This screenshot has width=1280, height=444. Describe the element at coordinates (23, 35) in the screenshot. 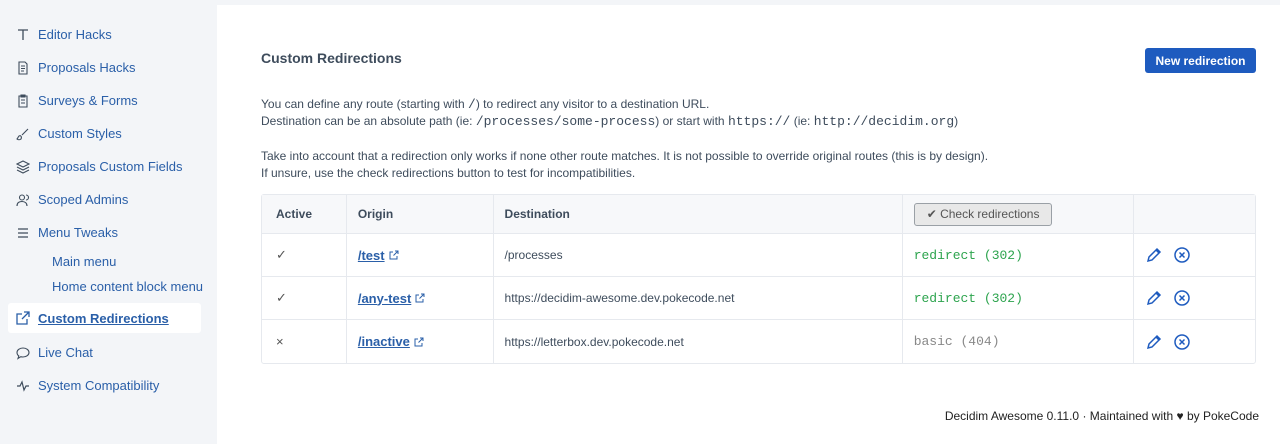

I see `text-icon` at that location.